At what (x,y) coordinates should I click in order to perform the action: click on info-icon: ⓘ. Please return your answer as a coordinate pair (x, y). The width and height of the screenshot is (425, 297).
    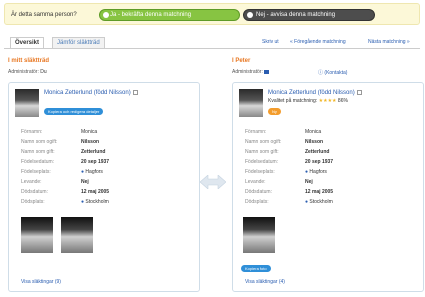
    Looking at the image, I should click on (321, 73).